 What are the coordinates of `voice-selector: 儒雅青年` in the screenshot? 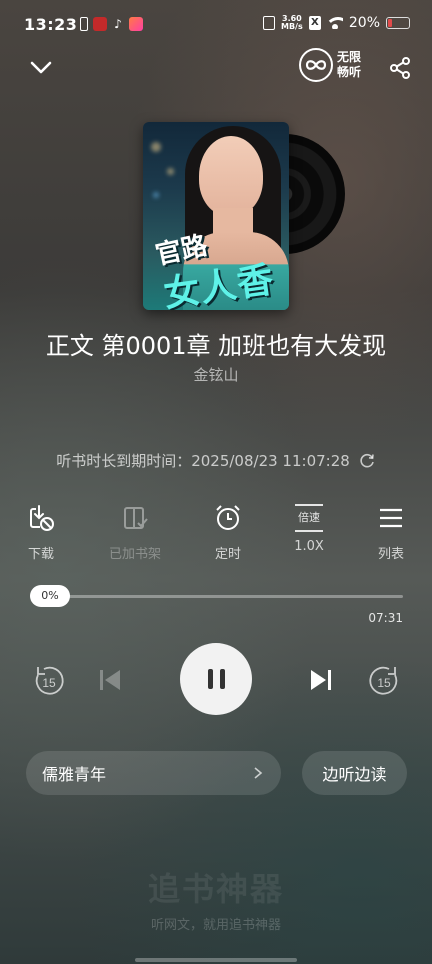 It's located at (153, 773).